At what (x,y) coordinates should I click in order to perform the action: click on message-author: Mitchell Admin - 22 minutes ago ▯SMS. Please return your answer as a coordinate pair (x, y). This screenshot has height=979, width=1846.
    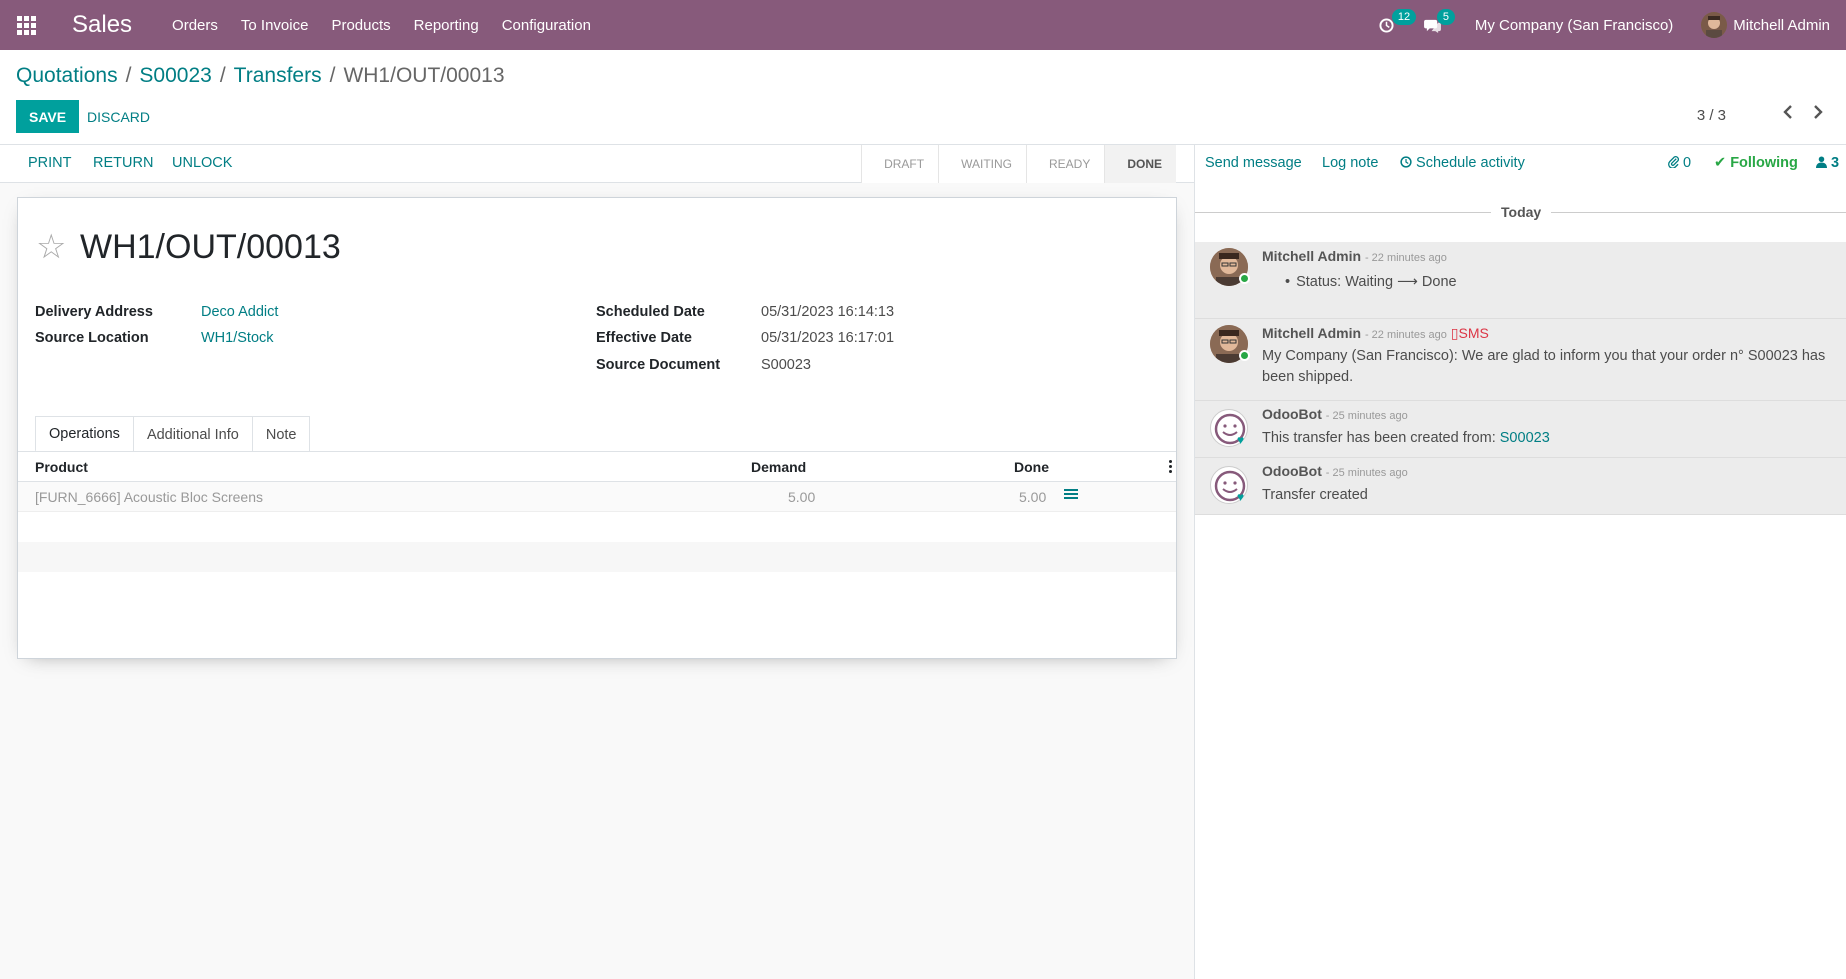
    Looking at the image, I should click on (1375, 333).